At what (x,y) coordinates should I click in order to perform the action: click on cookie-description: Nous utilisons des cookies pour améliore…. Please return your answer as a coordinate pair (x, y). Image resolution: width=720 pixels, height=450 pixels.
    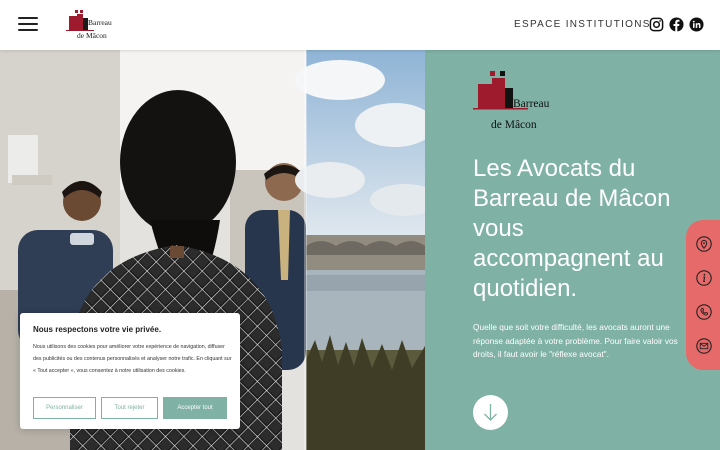
    Looking at the image, I should click on (132, 359).